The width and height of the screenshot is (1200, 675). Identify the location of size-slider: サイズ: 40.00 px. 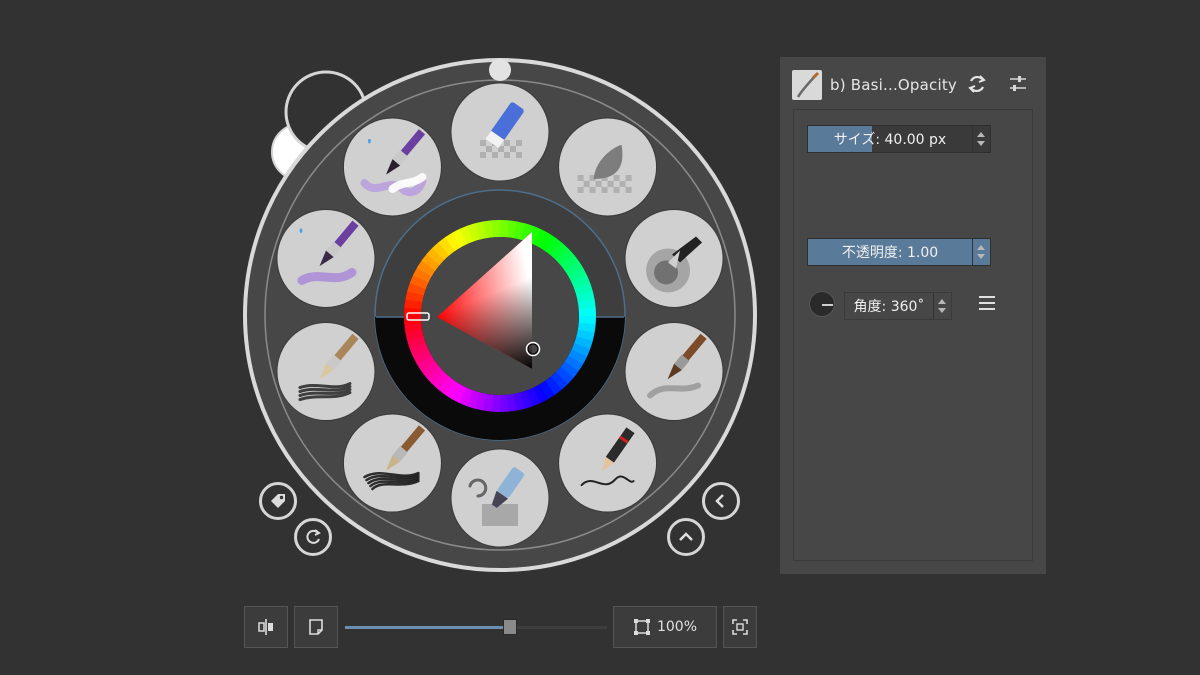
(899, 139).